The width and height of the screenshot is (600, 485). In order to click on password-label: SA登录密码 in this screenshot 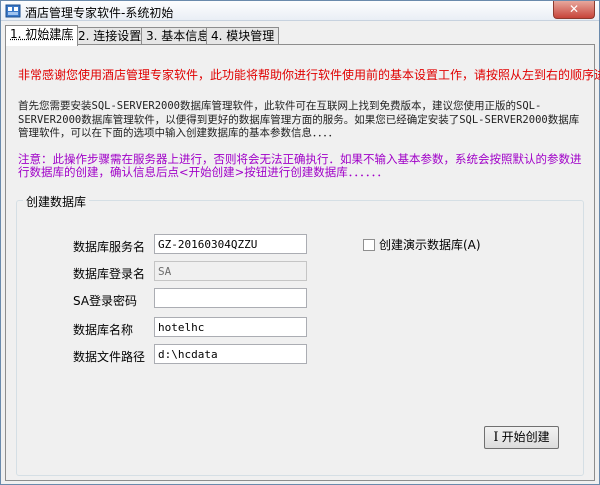, I will do `click(105, 301)`.